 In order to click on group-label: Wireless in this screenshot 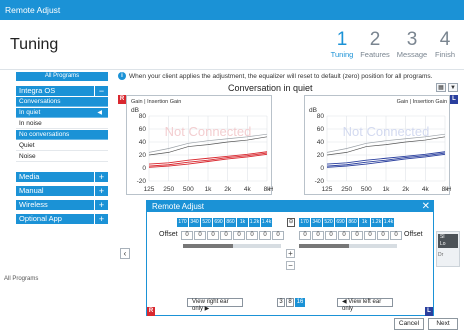, I will do `click(33, 204)`.